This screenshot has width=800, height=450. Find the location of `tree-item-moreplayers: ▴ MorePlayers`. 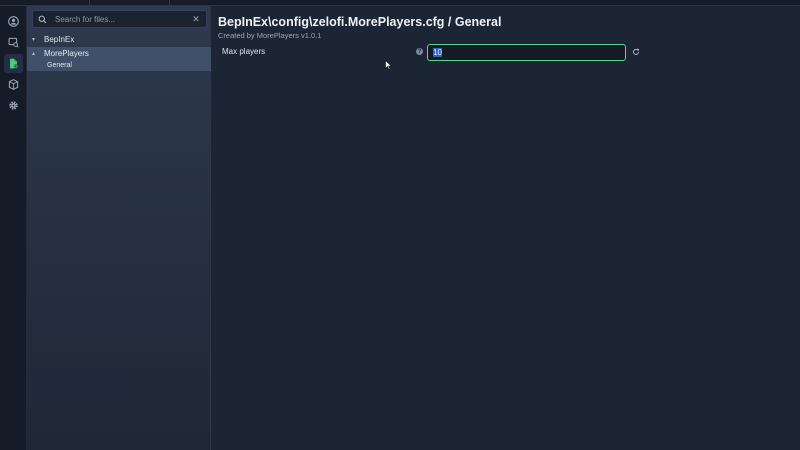

tree-item-moreplayers: ▴ MorePlayers is located at coordinates (119, 53).